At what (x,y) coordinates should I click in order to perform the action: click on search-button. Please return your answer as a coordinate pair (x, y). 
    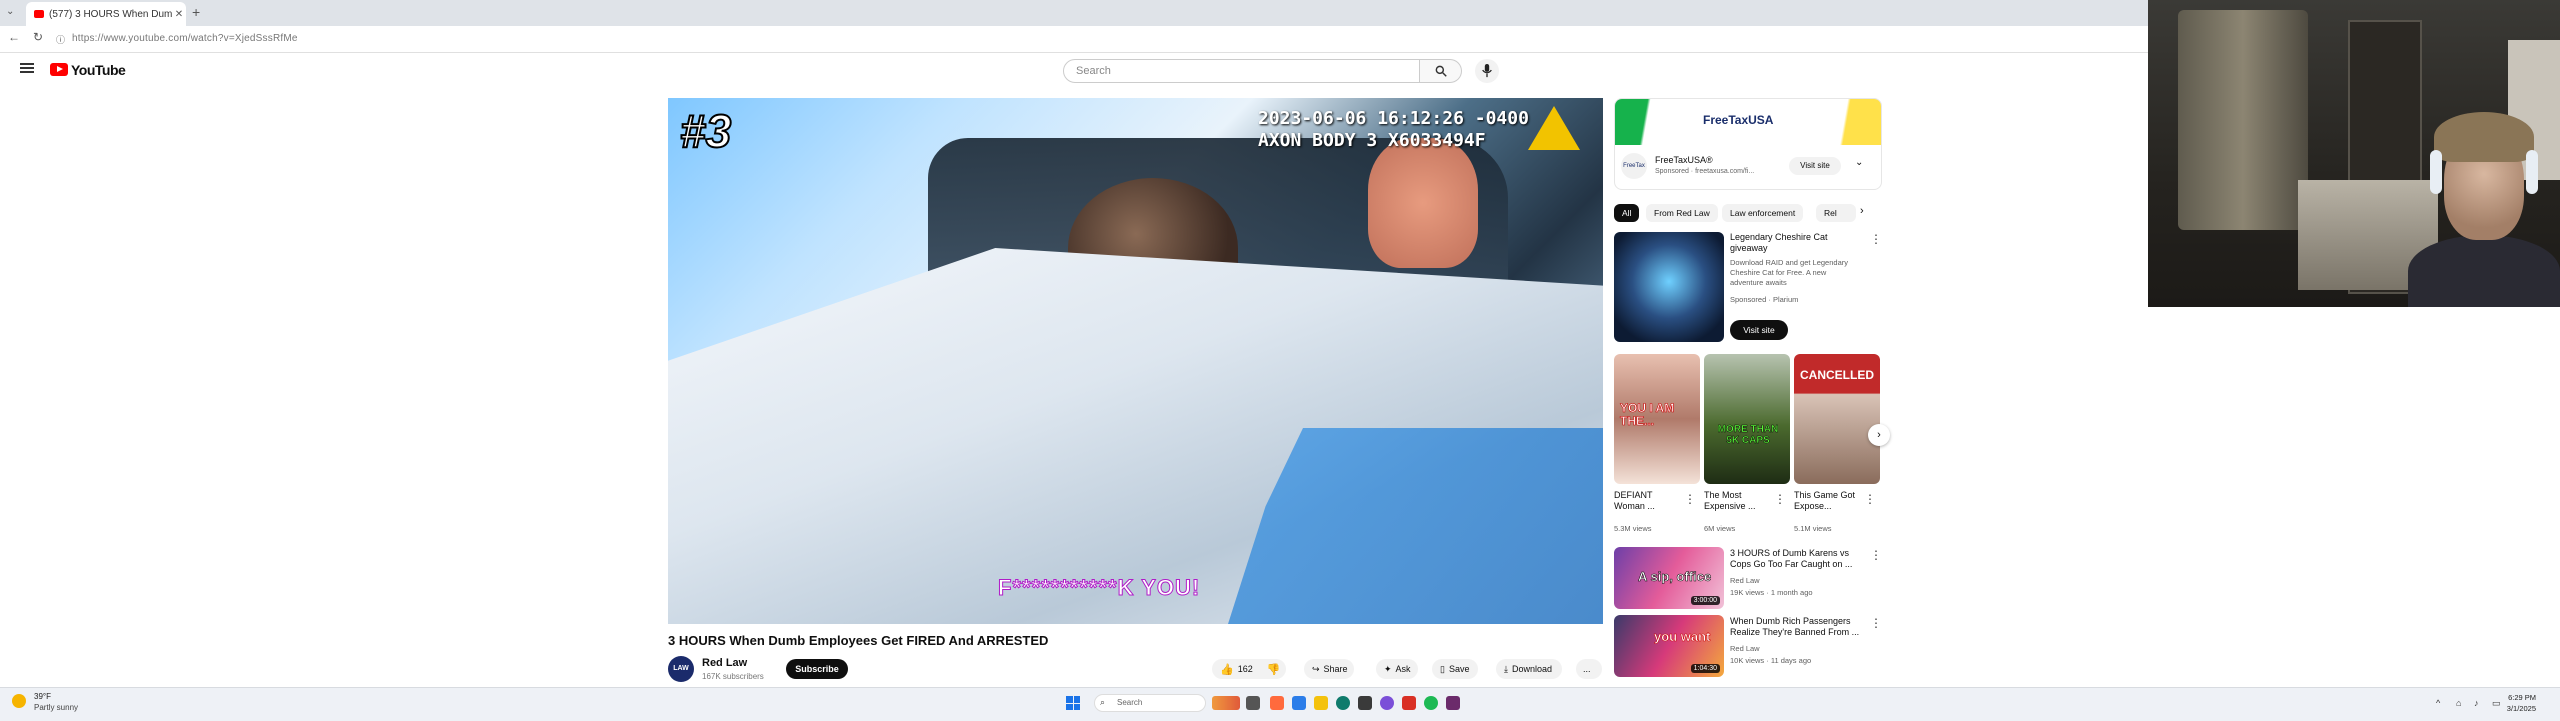
    Looking at the image, I should click on (1441, 71).